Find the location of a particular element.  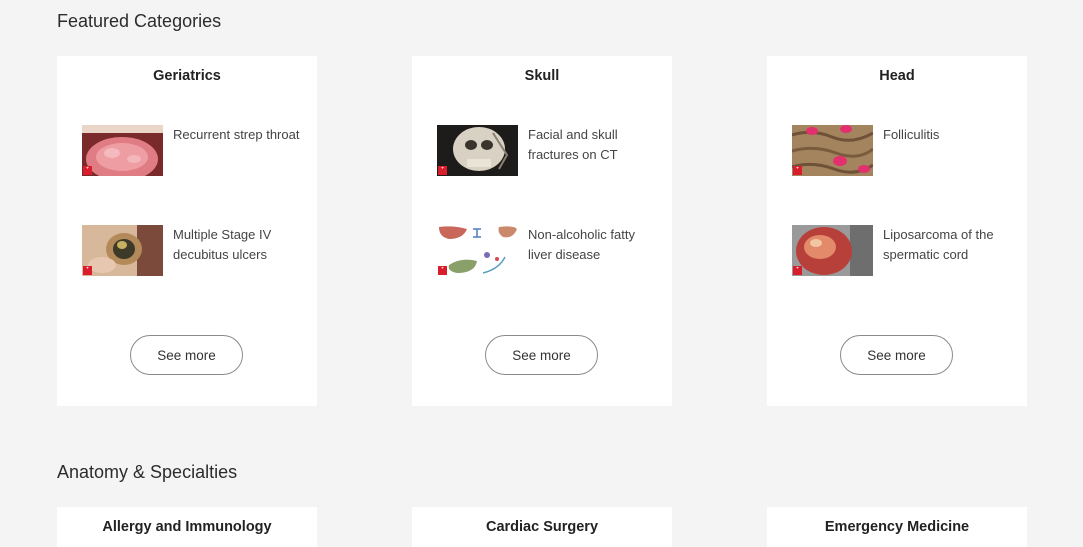

liver-diagram-thumbnail: ⁺ is located at coordinates (477, 250).